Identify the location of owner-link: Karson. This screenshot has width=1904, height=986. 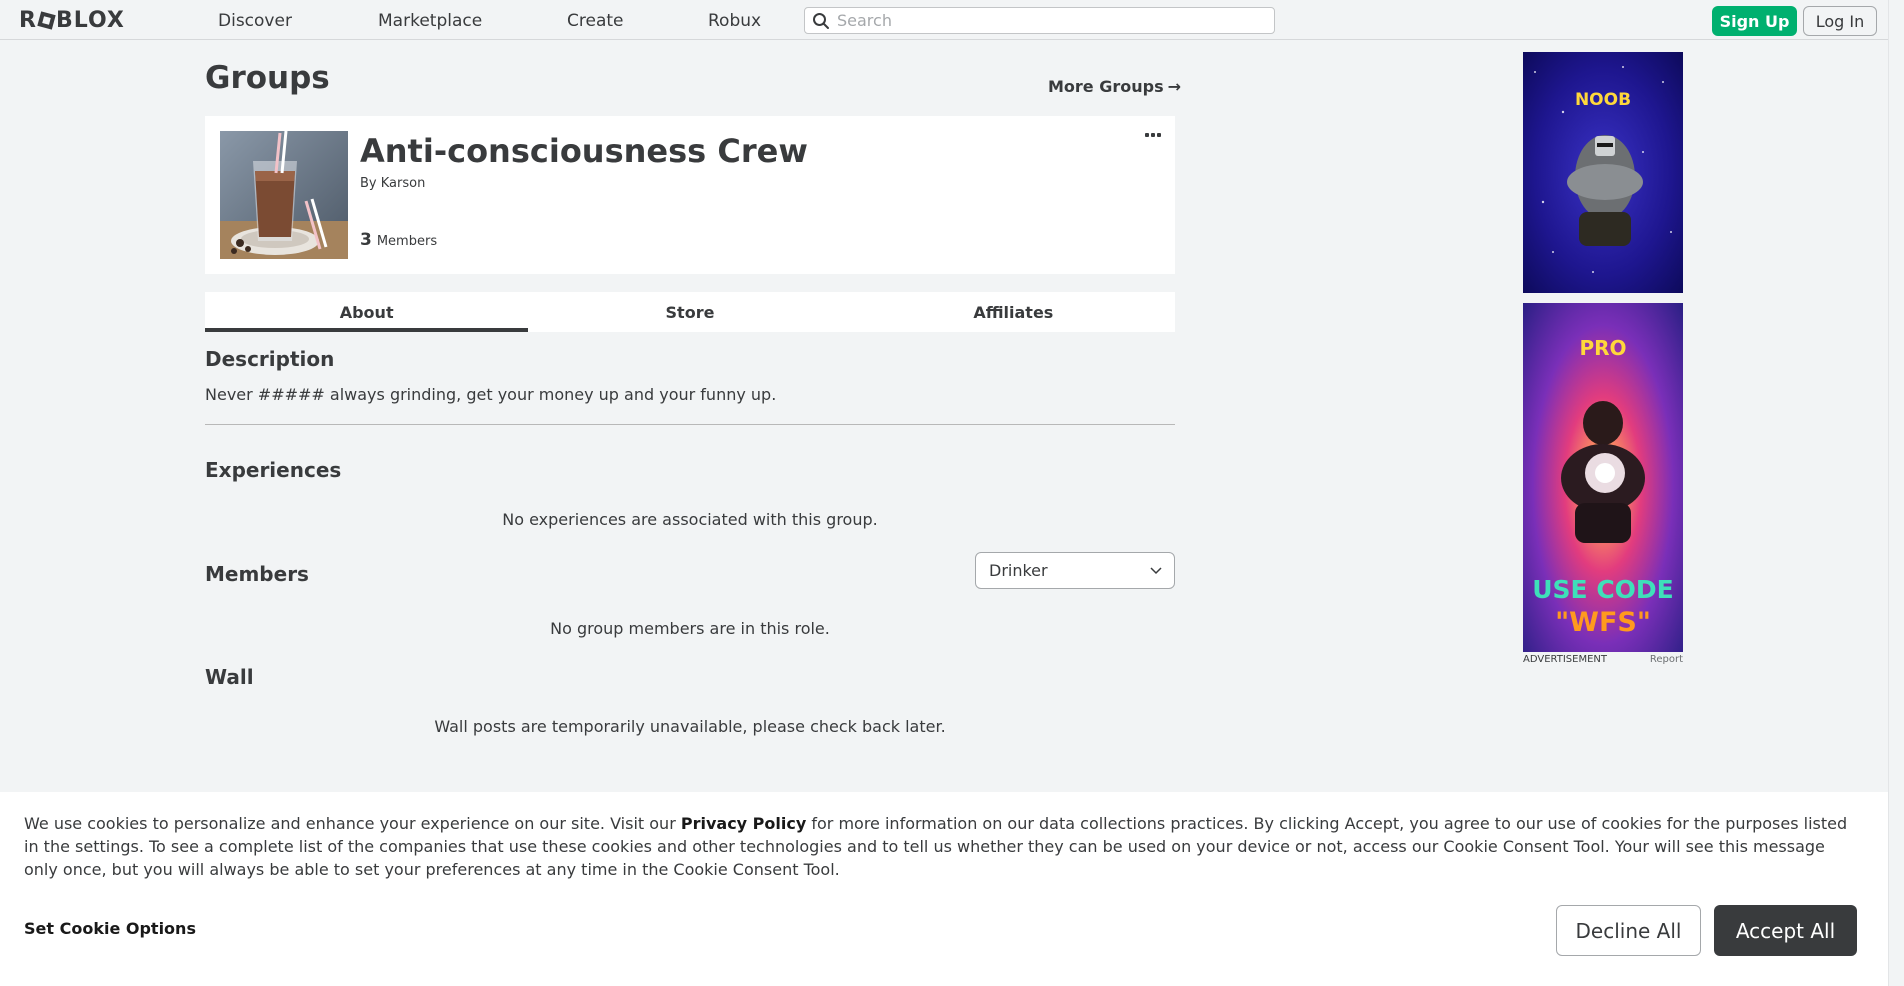
(403, 183).